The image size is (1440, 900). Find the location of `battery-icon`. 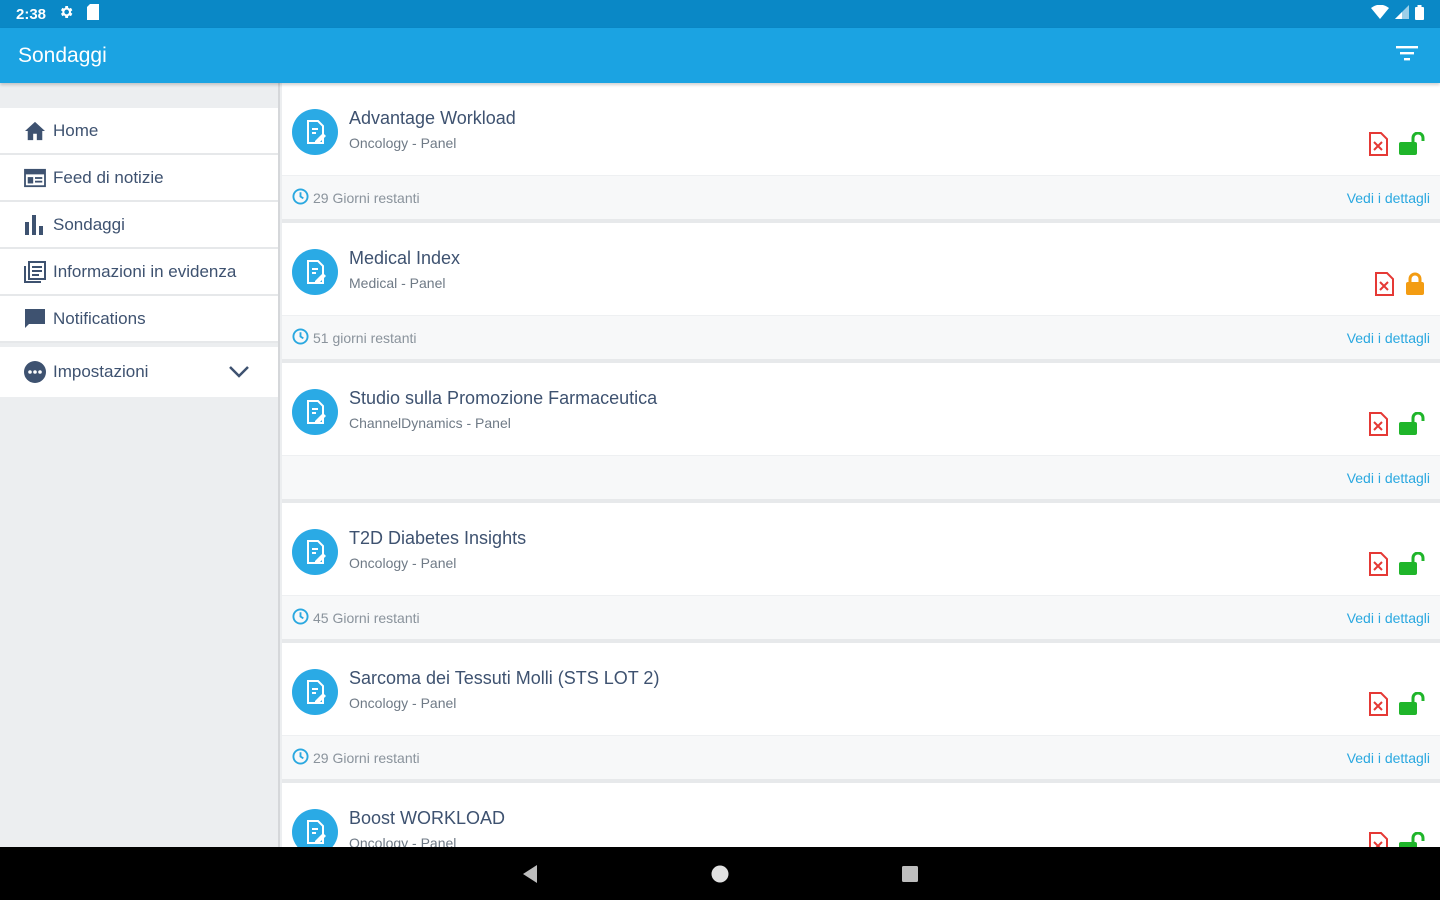

battery-icon is located at coordinates (1419, 14).